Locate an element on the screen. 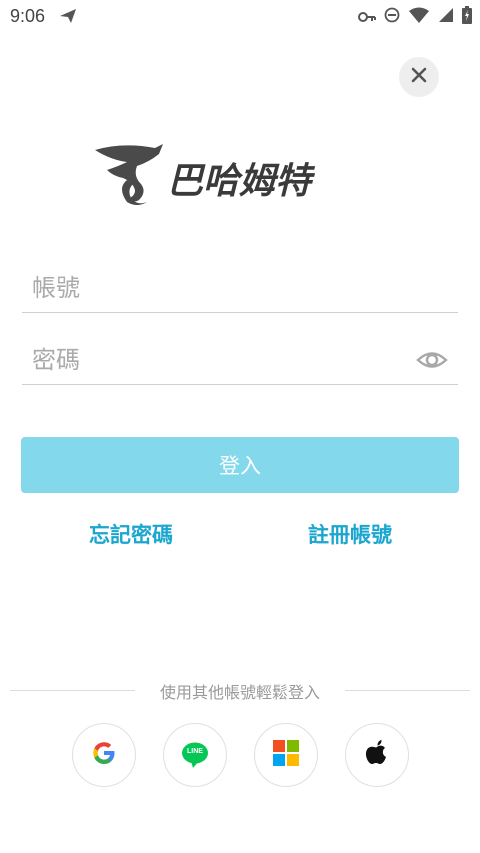 This screenshot has width=480, height=853. battery-charging-icon is located at coordinates (467, 17).